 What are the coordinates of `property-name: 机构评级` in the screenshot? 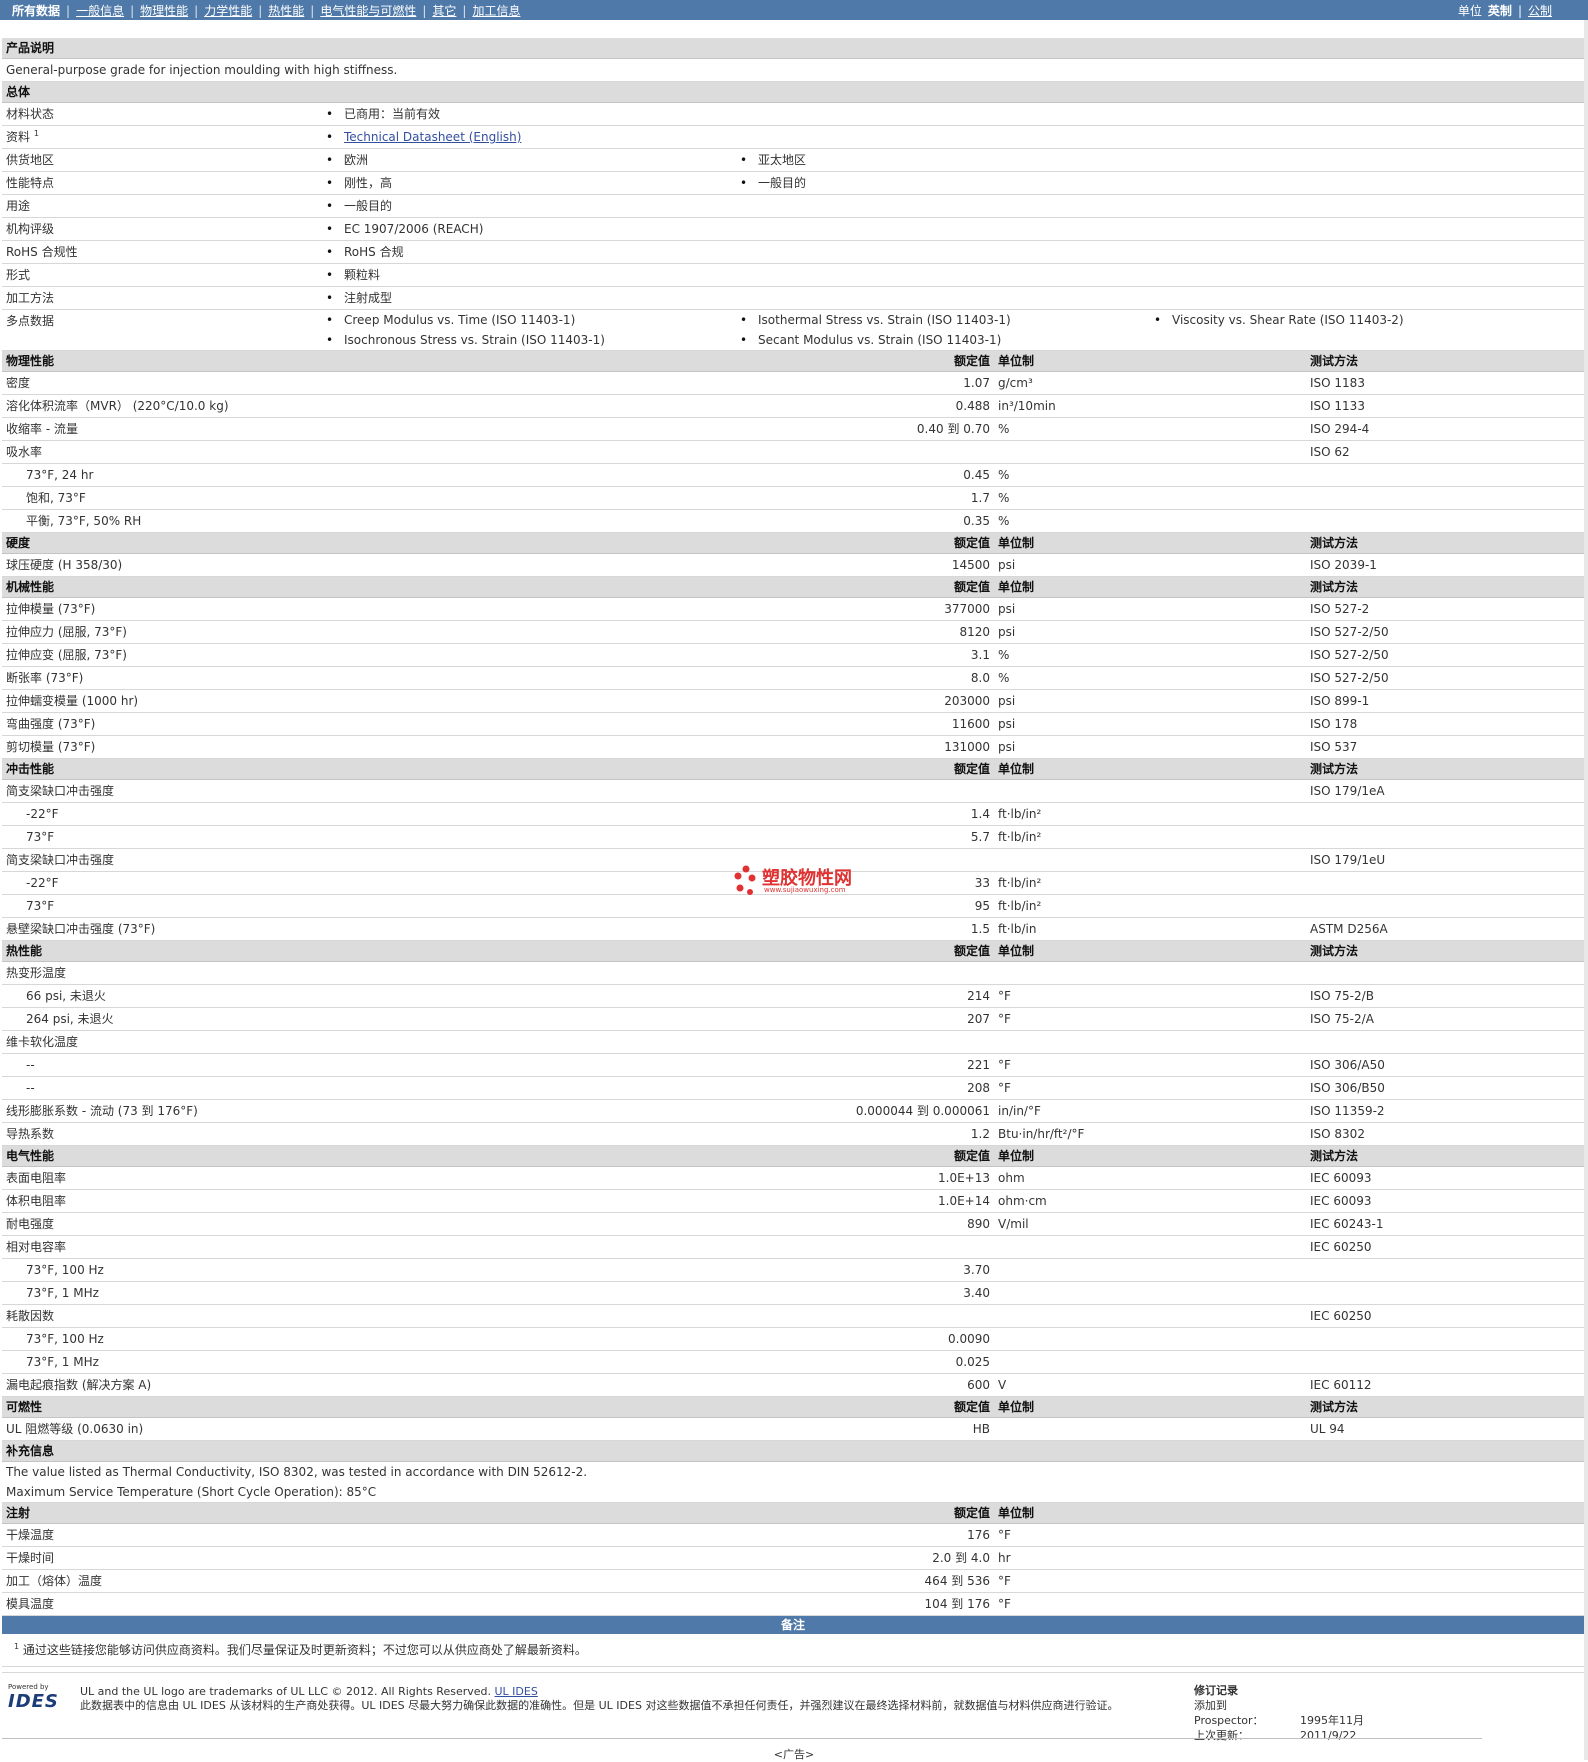 It's located at (162, 229).